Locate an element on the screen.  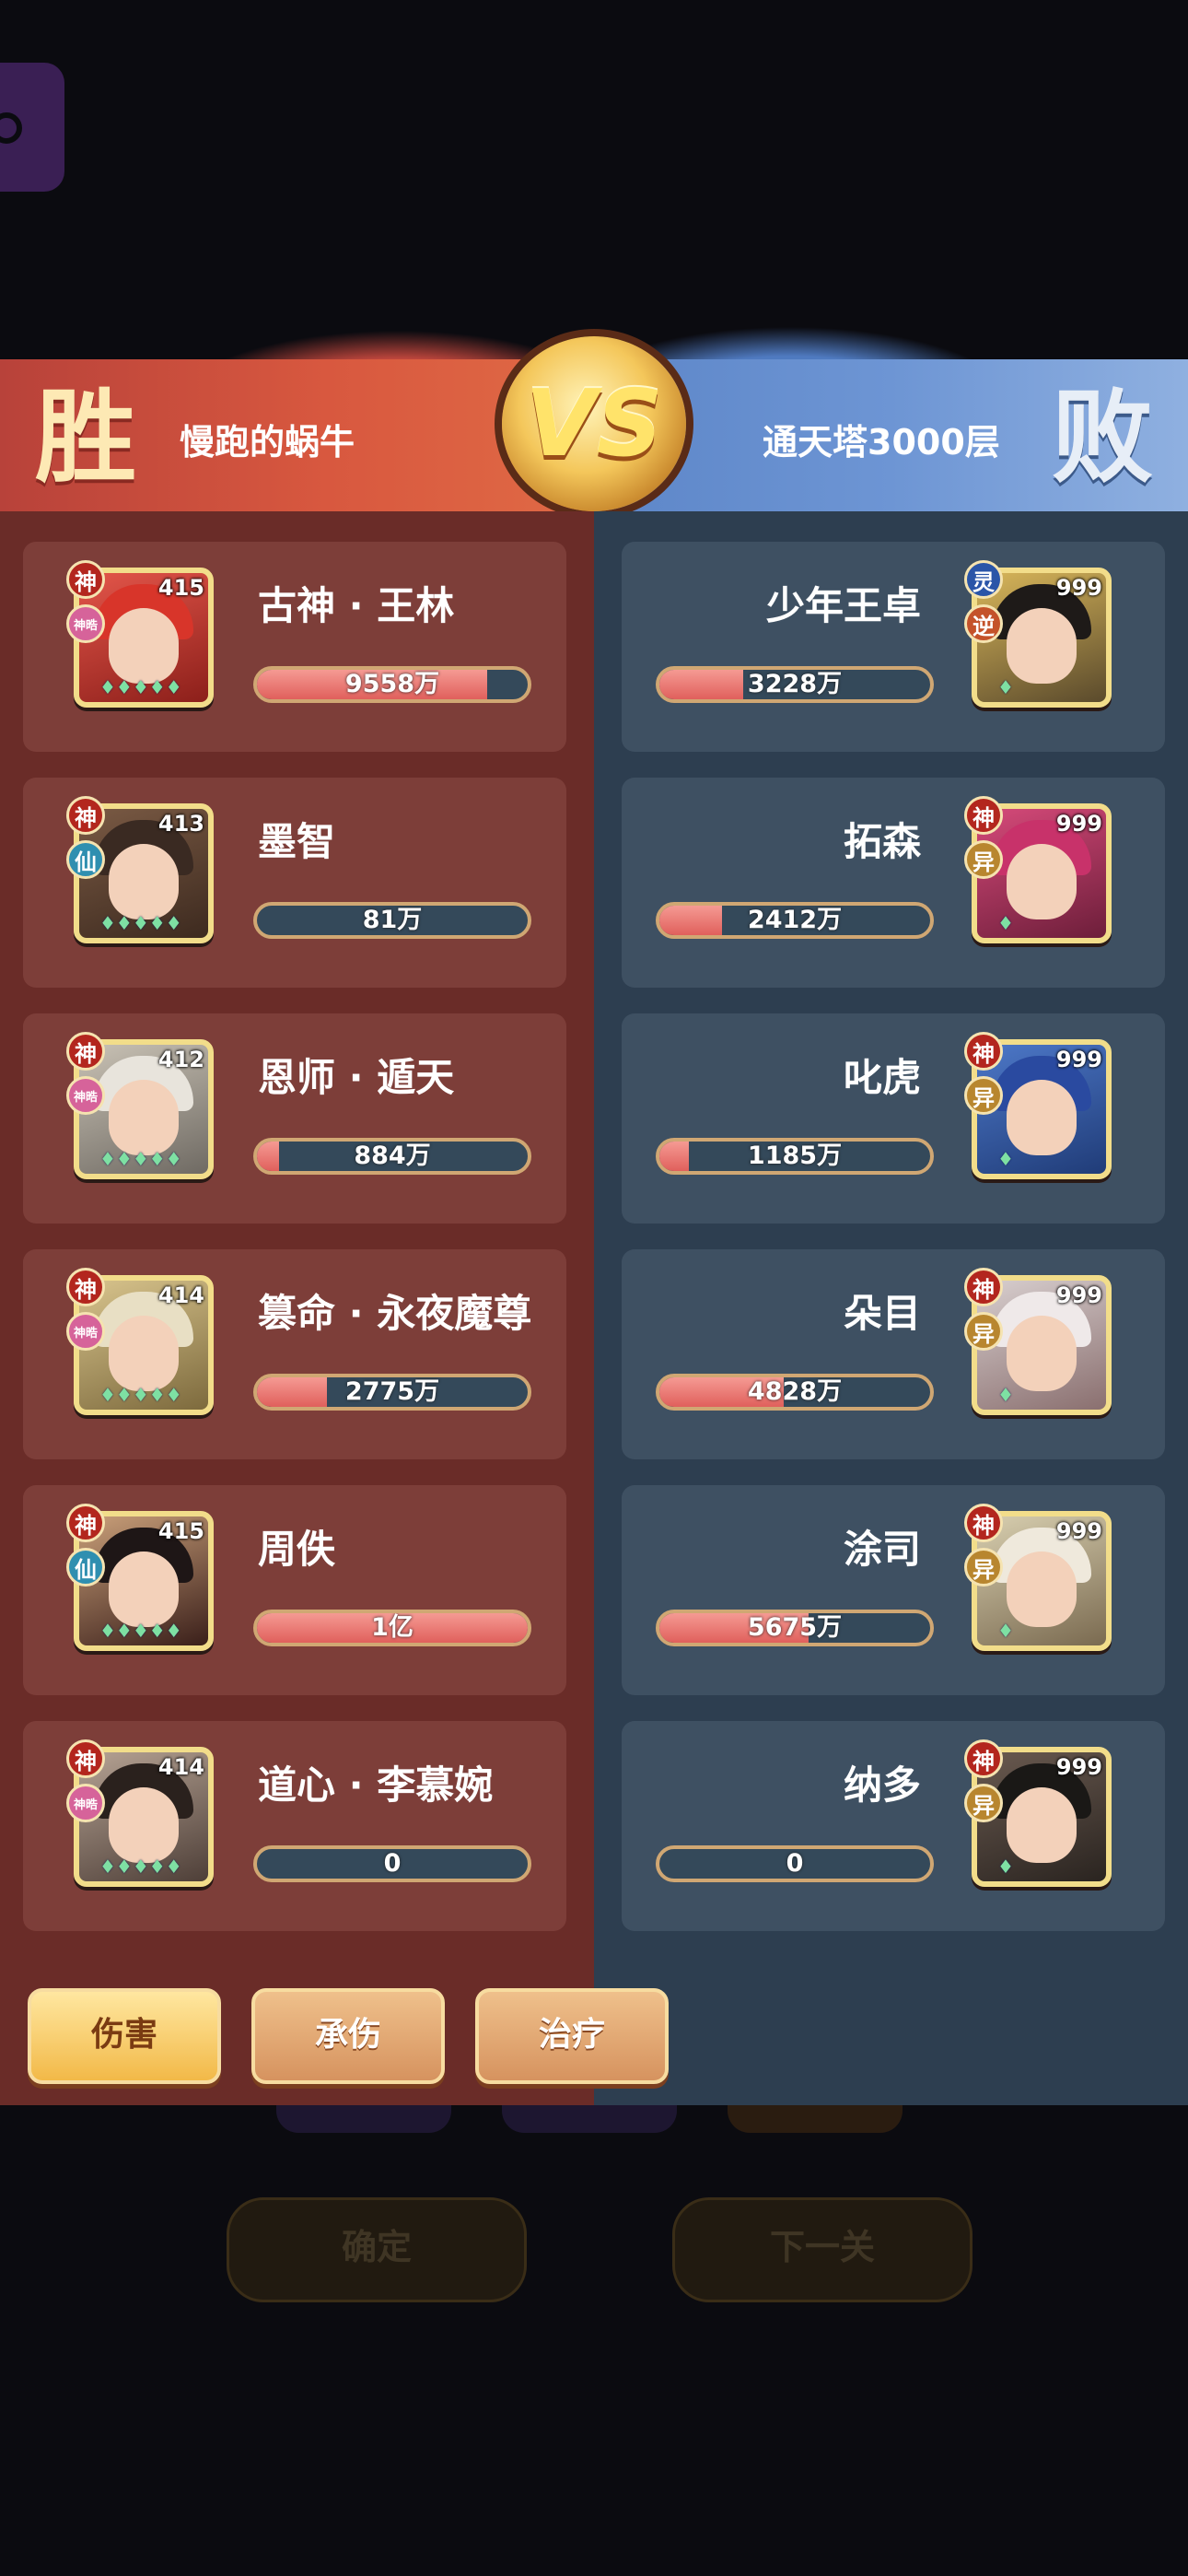
hero-name: 涂司 is located at coordinates (882, 1549).